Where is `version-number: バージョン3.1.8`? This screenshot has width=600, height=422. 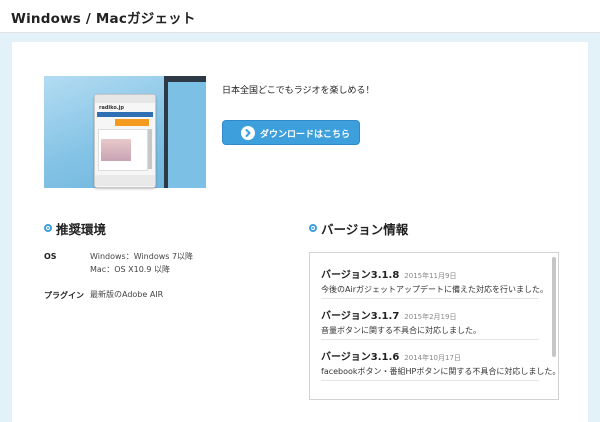
version-number: バージョン3.1.8 is located at coordinates (360, 275).